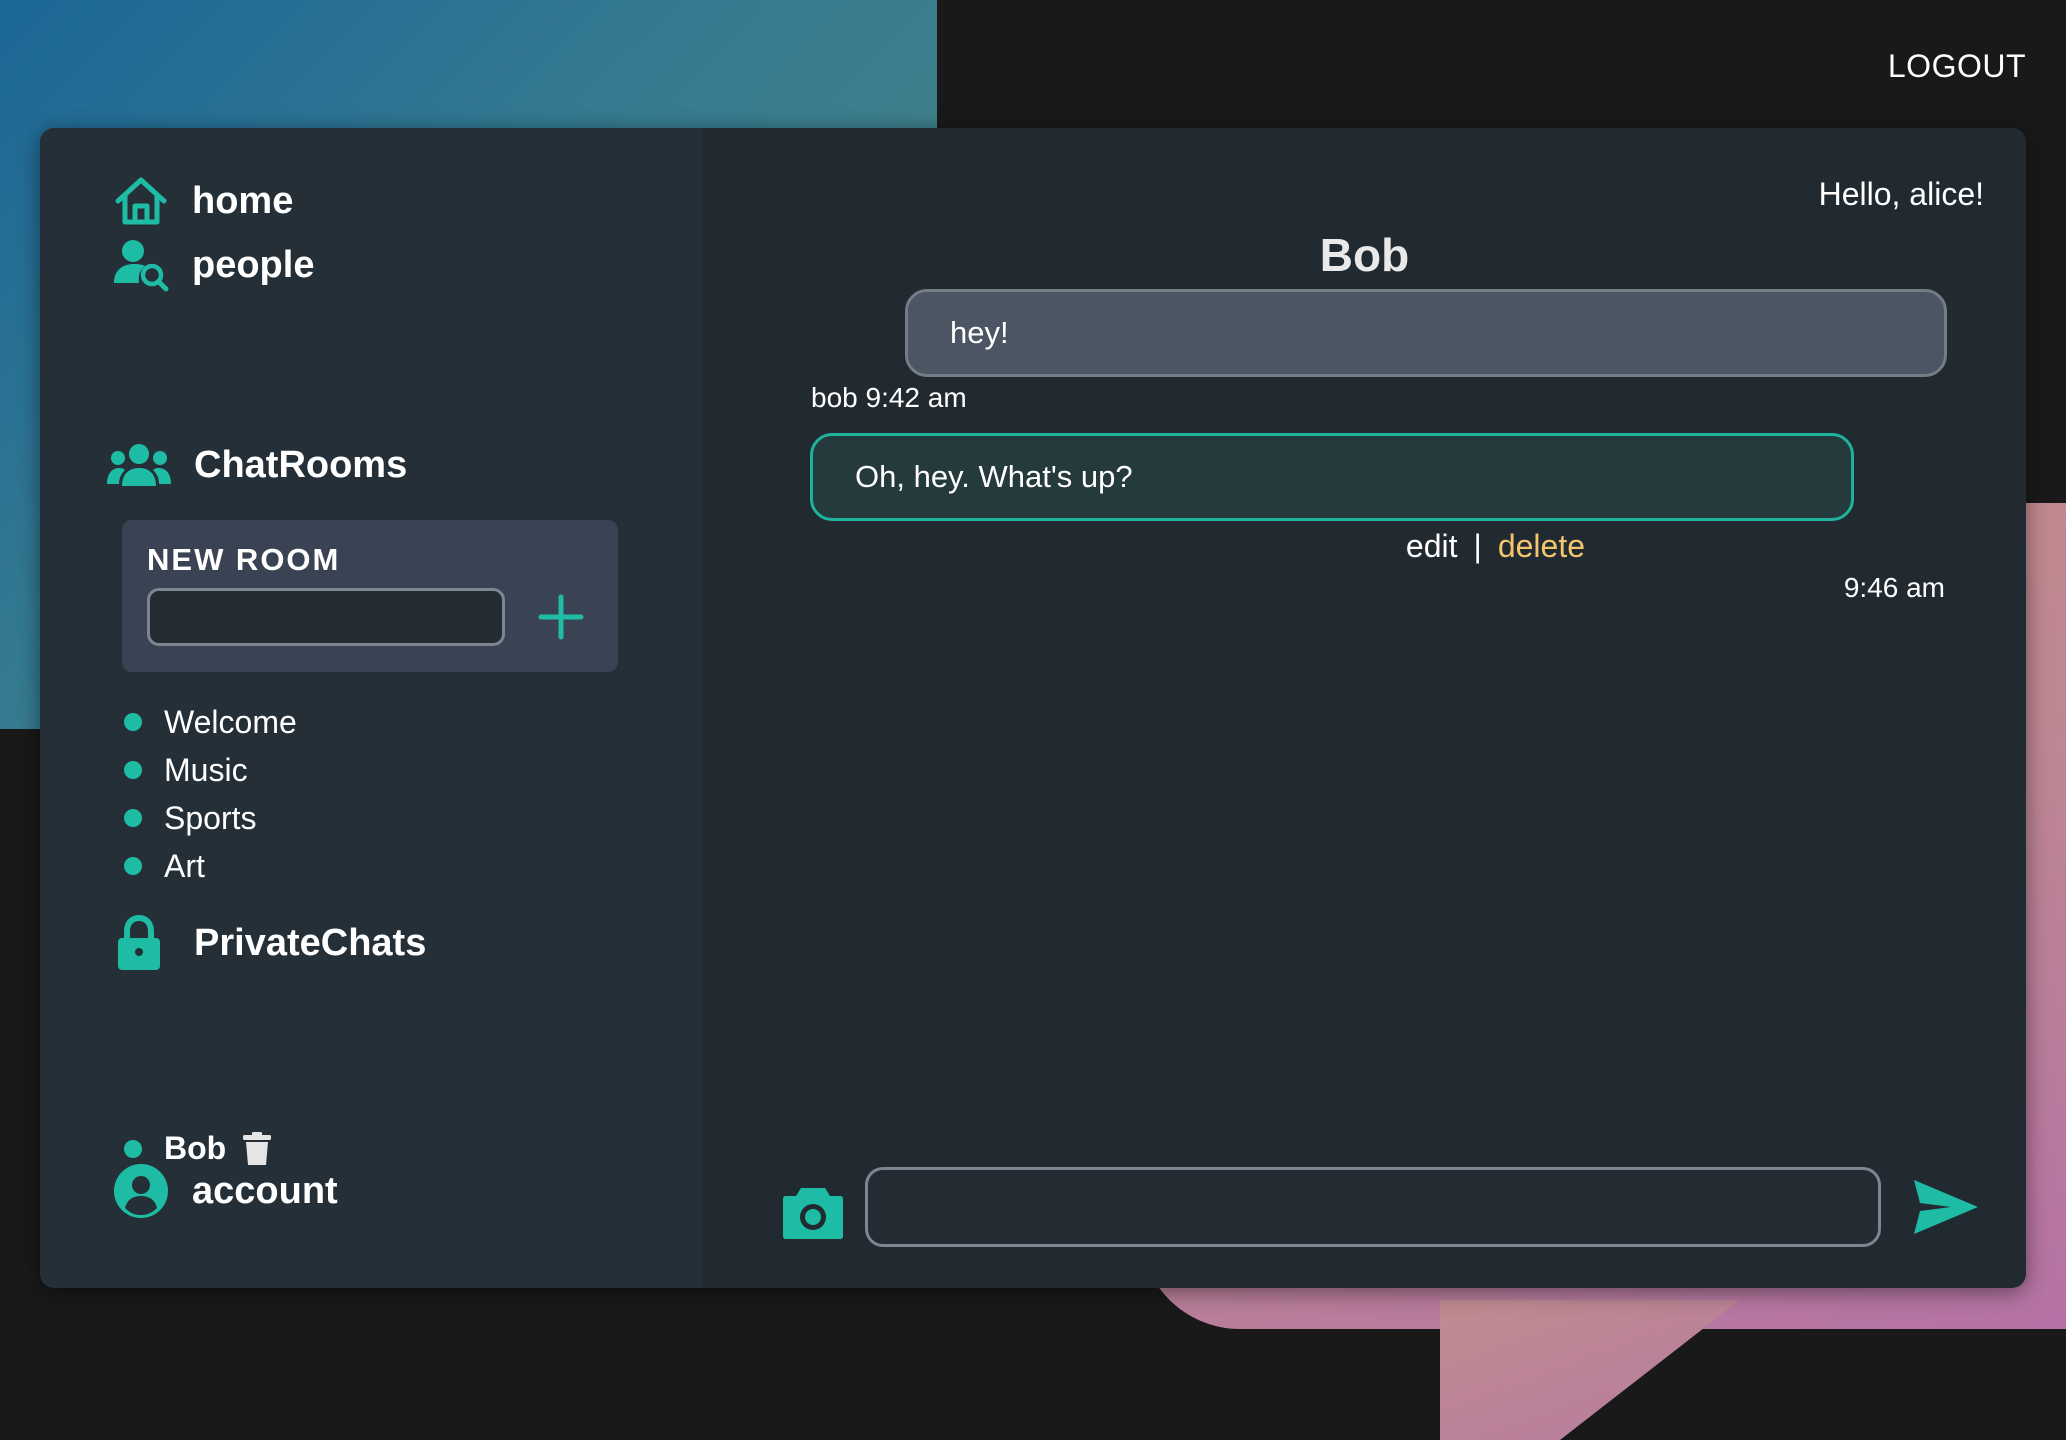  Describe the element at coordinates (1432, 546) in the screenshot. I see `edit-message-link: edit` at that location.